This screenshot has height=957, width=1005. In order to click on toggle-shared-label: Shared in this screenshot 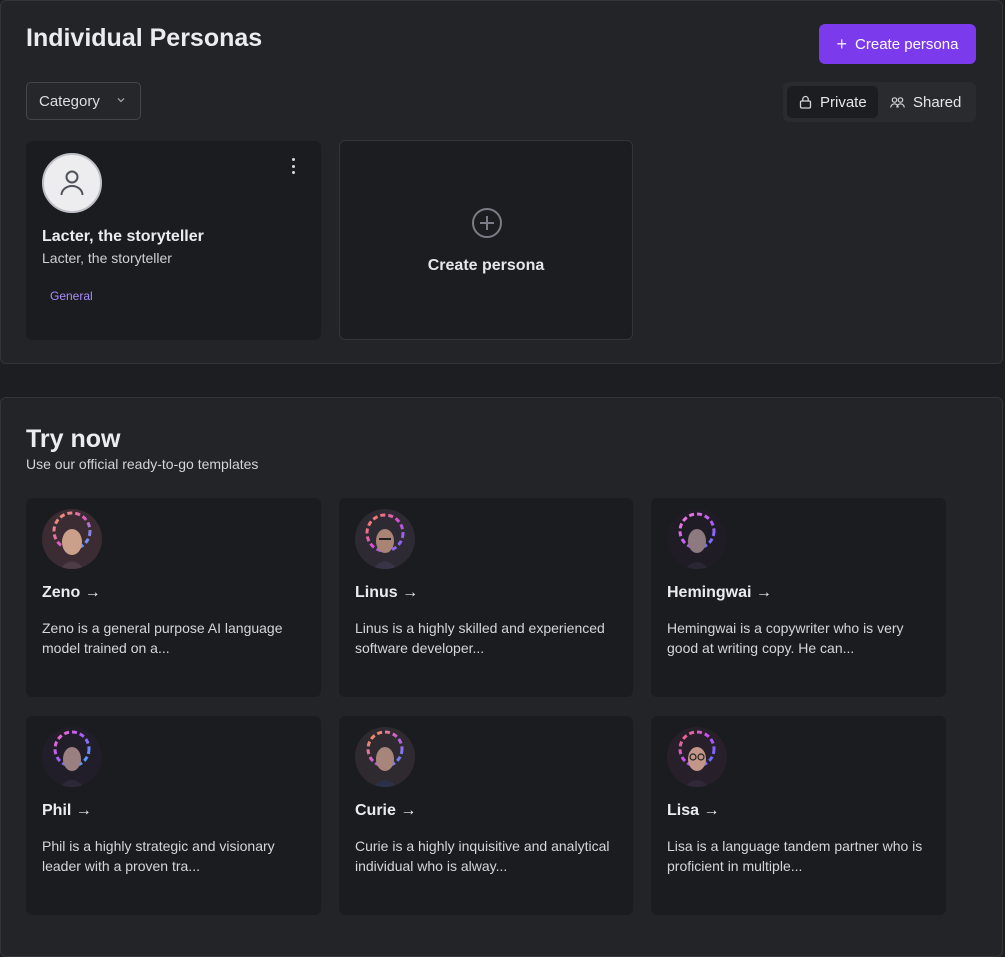, I will do `click(937, 102)`.